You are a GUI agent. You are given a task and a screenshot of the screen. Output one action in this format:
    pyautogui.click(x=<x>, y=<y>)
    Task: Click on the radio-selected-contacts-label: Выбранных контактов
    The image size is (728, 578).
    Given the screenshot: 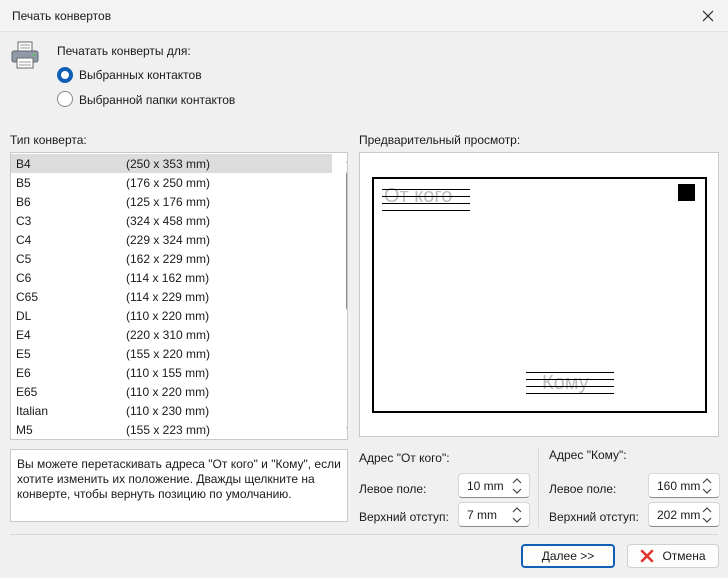 What is the action you would take?
    pyautogui.click(x=140, y=75)
    